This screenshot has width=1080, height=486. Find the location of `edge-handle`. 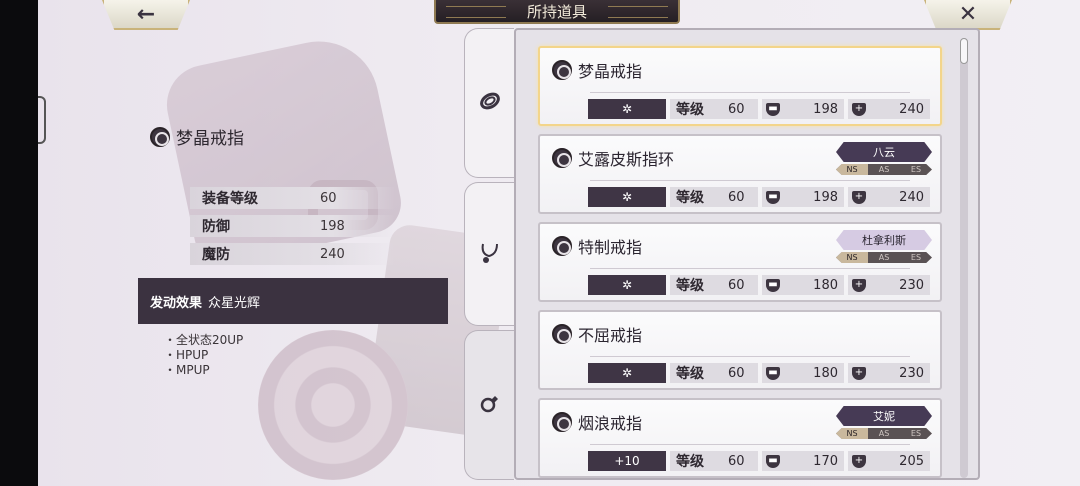

edge-handle is located at coordinates (42, 120).